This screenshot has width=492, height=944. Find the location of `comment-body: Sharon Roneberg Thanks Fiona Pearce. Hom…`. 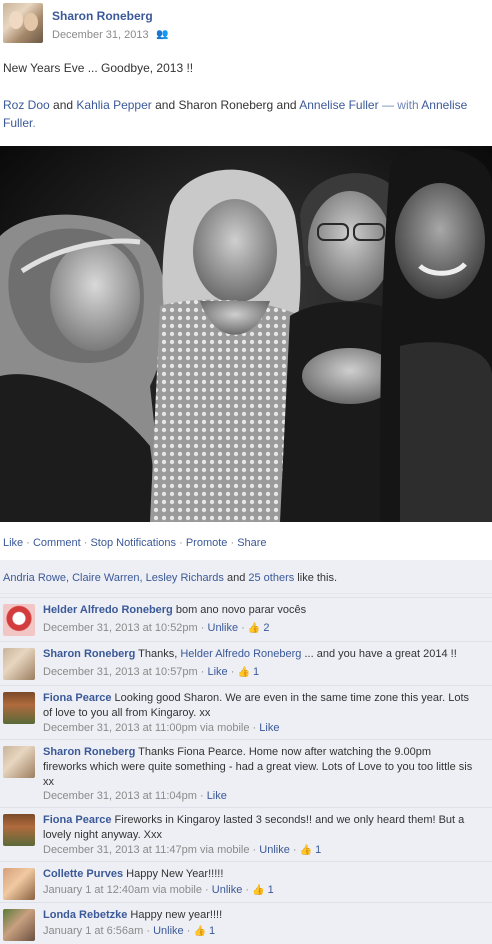

comment-body: Sharon Roneberg Thanks Fiona Pearce. Hom… is located at coordinates (258, 767).